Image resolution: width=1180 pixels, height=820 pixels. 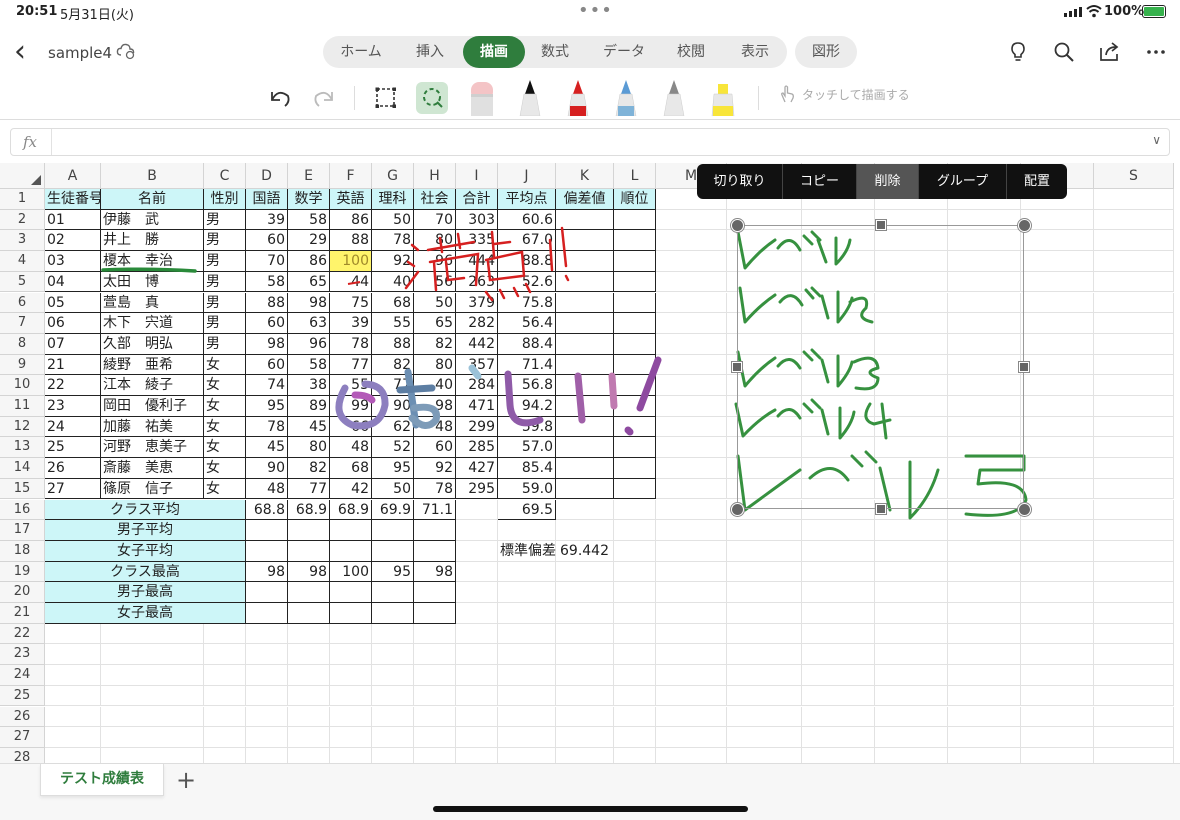 What do you see at coordinates (152, 241) in the screenshot?
I see `cell: 井上 勝` at bounding box center [152, 241].